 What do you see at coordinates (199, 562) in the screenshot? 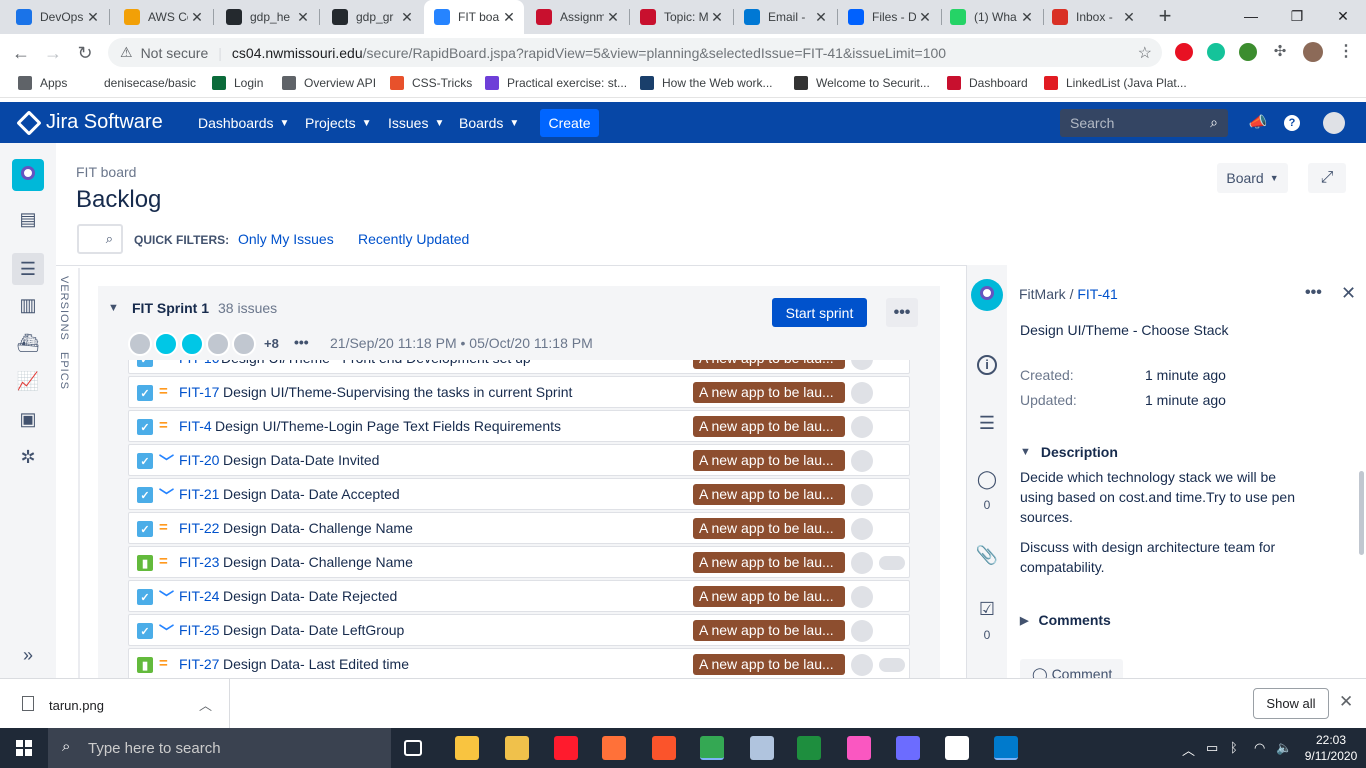
I see `issue-key: FIT-23` at bounding box center [199, 562].